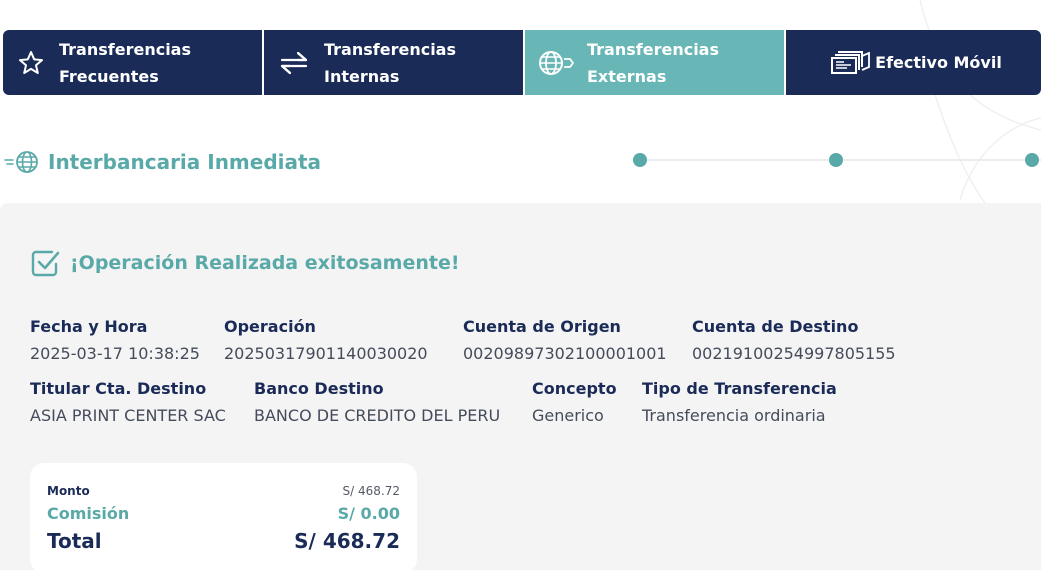 This screenshot has width=1041, height=573. I want to click on success-banner: ¡Operación Realizada exitosamente!, so click(245, 263).